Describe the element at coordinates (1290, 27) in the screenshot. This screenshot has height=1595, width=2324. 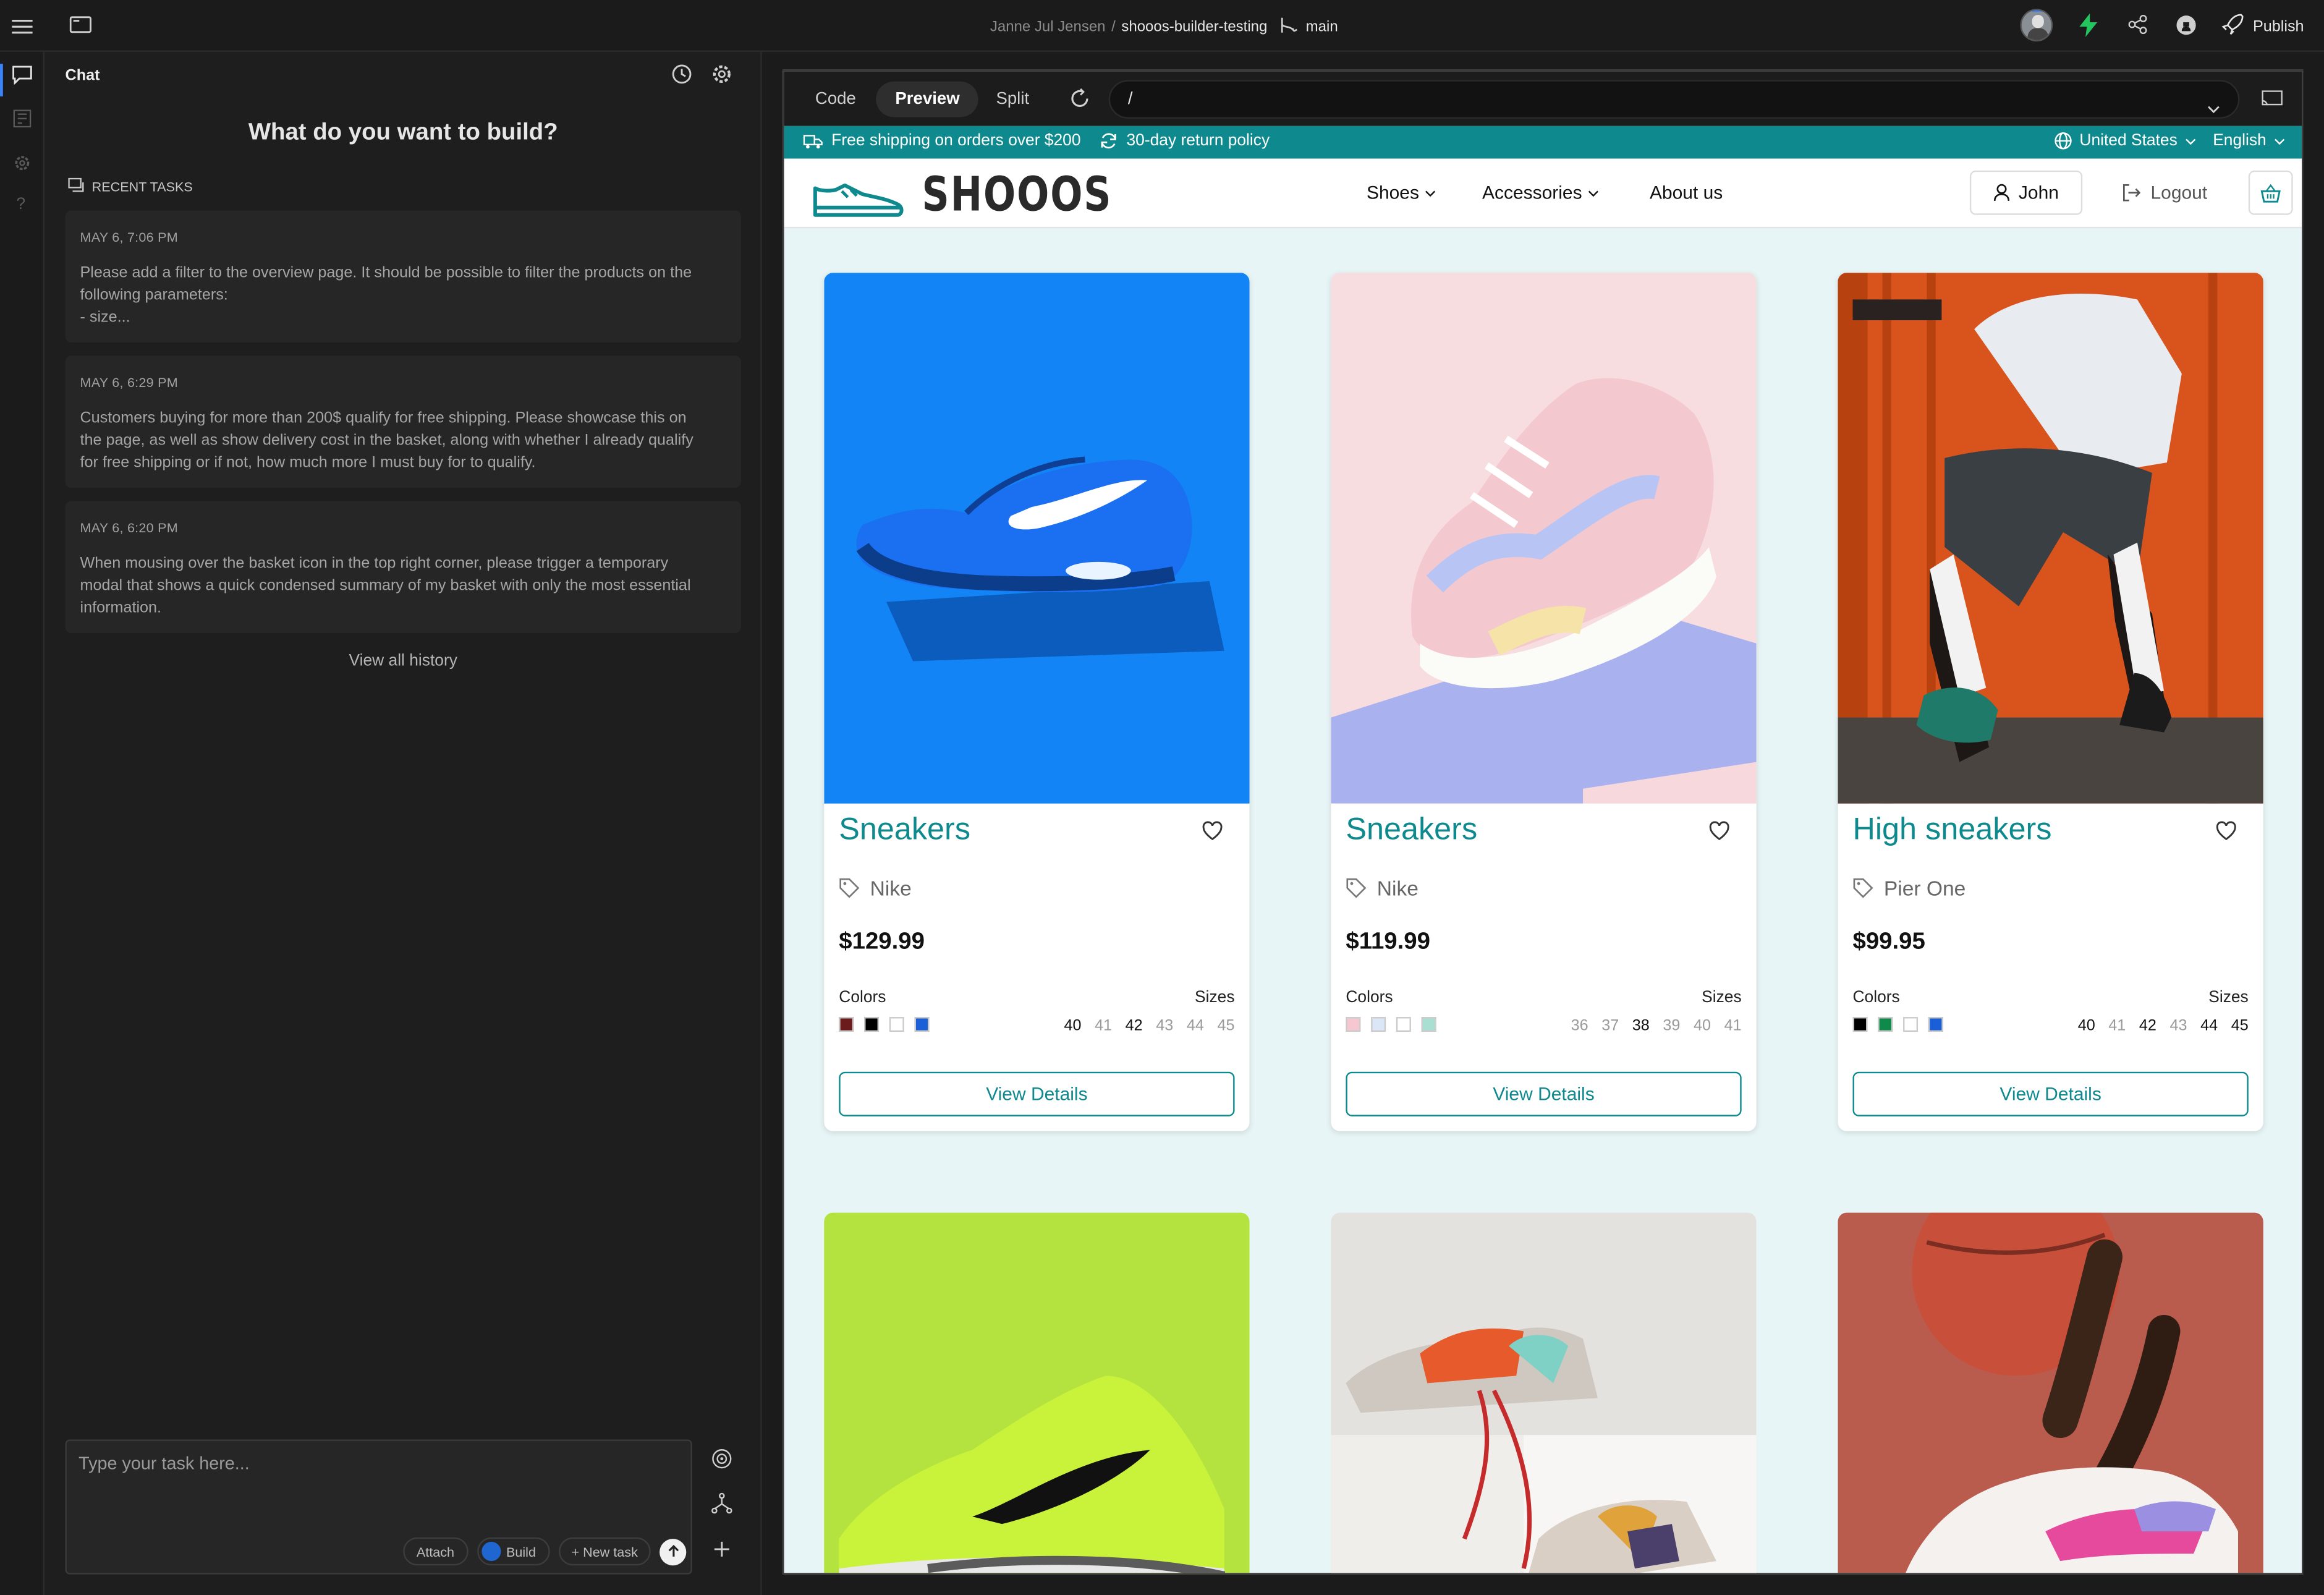
I see `branch-icon` at that location.